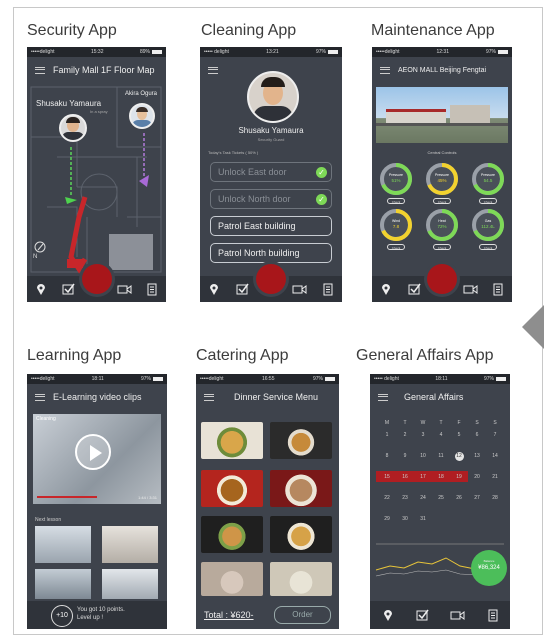 The width and height of the screenshot is (544, 639). Describe the element at coordinates (495, 456) in the screenshot. I see `calendar-day: 14` at that location.